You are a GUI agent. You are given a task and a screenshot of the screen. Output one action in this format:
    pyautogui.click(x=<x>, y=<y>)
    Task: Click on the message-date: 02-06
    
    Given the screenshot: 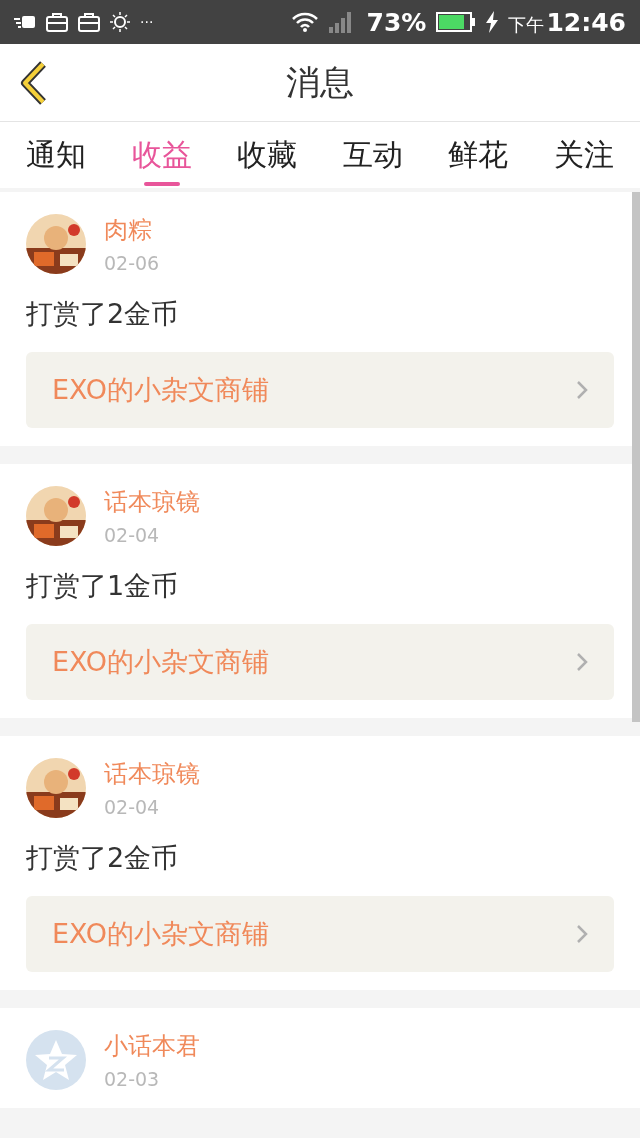 What is the action you would take?
    pyautogui.click(x=132, y=263)
    